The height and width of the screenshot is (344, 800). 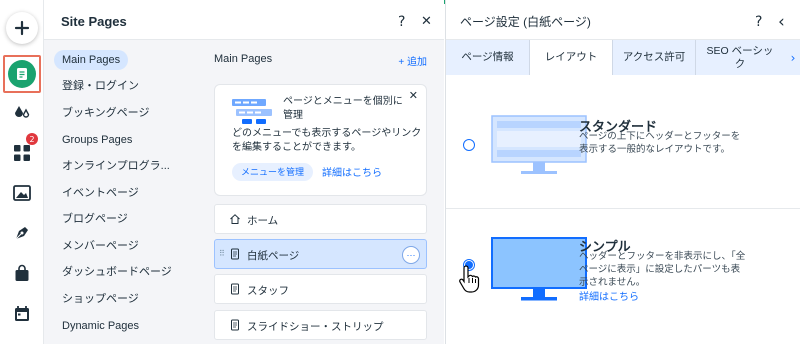 What do you see at coordinates (469, 279) in the screenshot?
I see `hand-cursor-icon` at bounding box center [469, 279].